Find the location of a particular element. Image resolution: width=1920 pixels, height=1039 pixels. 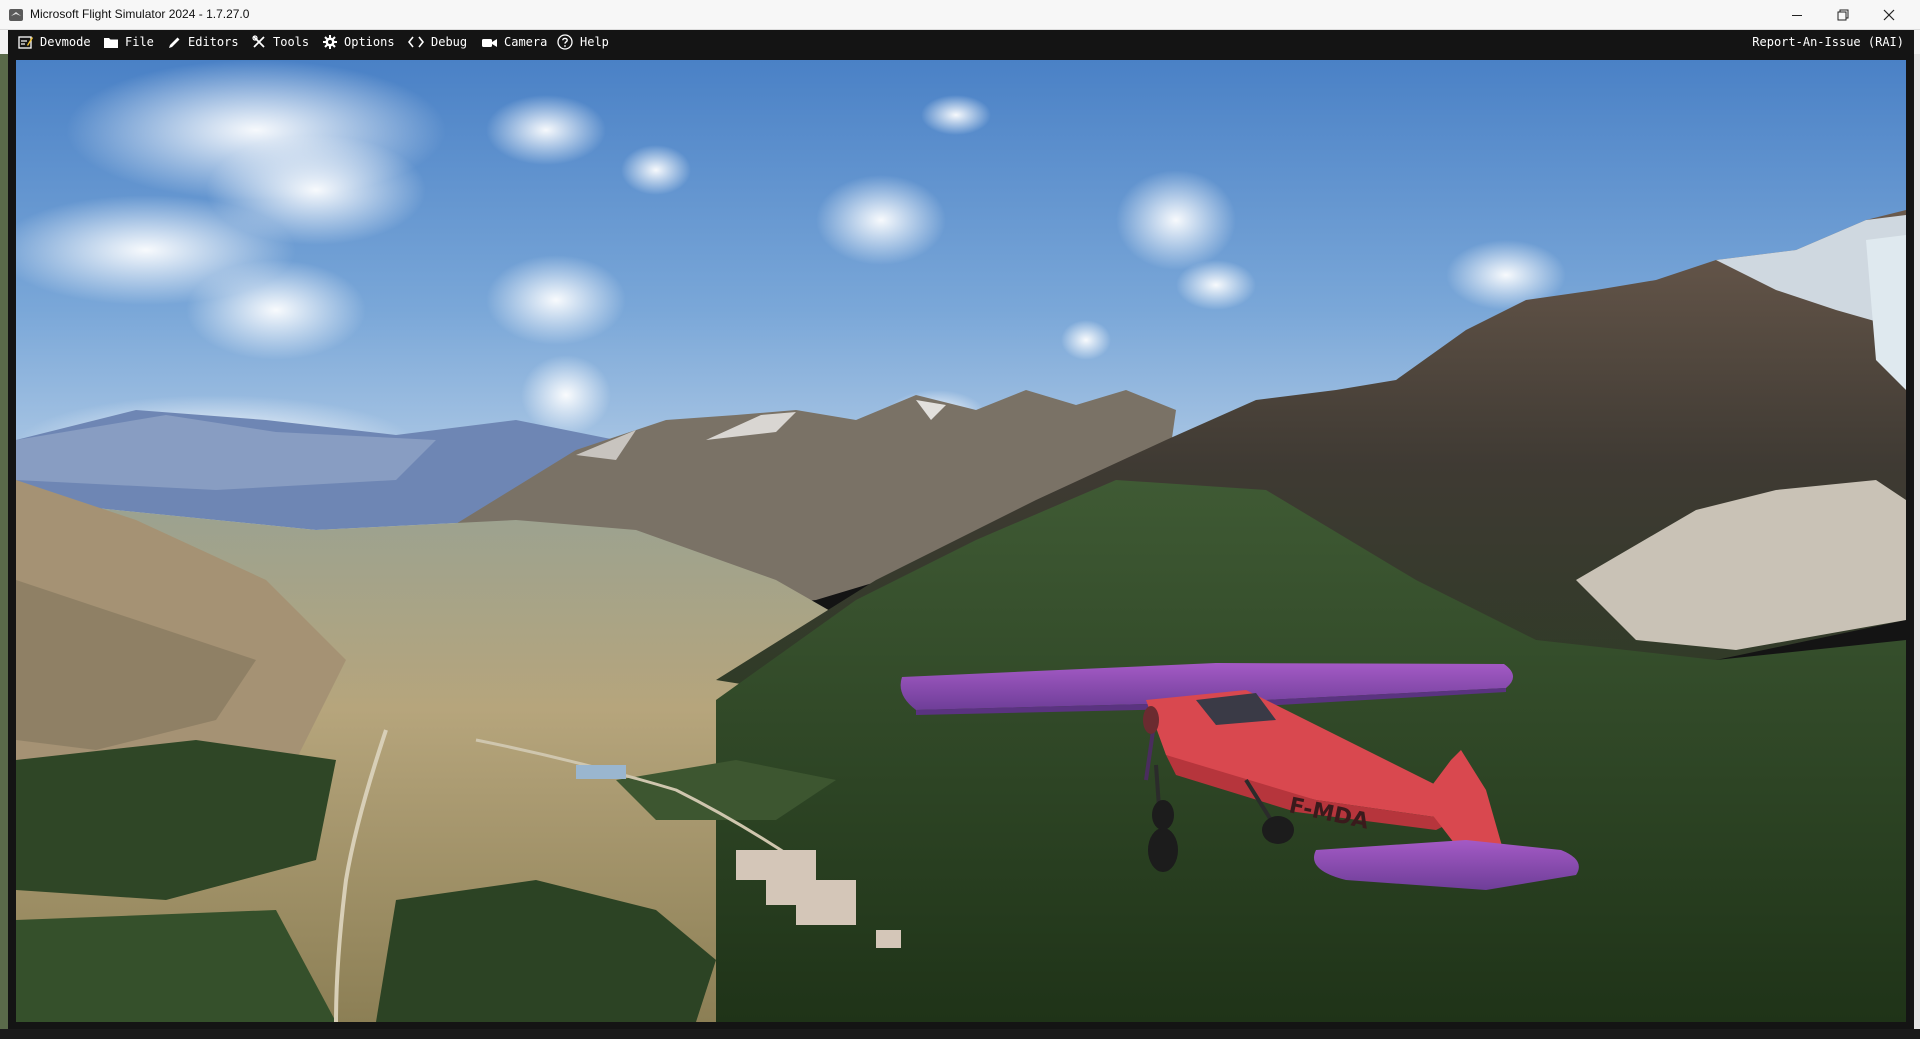

right-window-edge is located at coordinates (1917, 546).